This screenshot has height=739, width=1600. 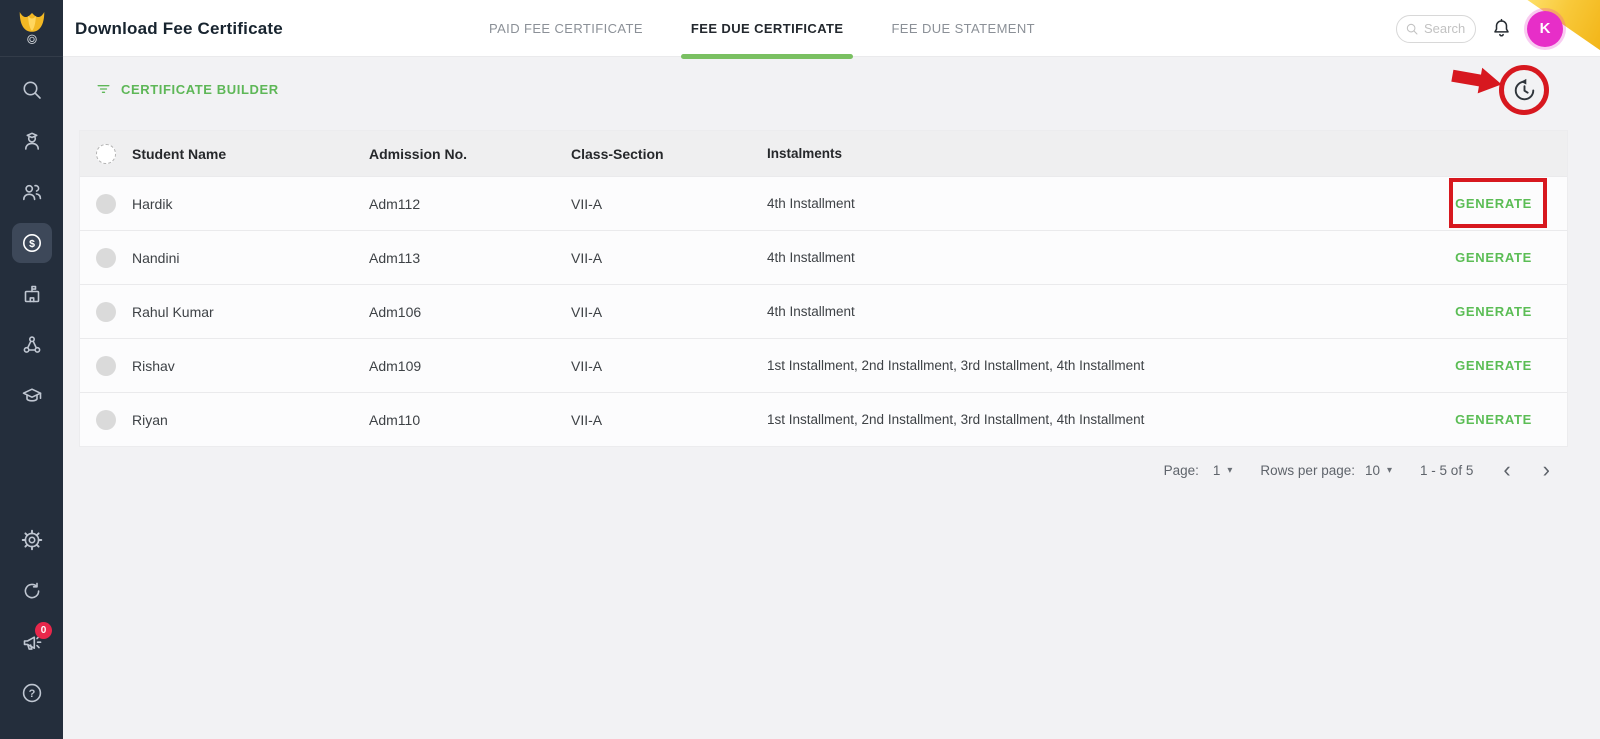 I want to click on page-select: 1 ▾, so click(x=1223, y=470).